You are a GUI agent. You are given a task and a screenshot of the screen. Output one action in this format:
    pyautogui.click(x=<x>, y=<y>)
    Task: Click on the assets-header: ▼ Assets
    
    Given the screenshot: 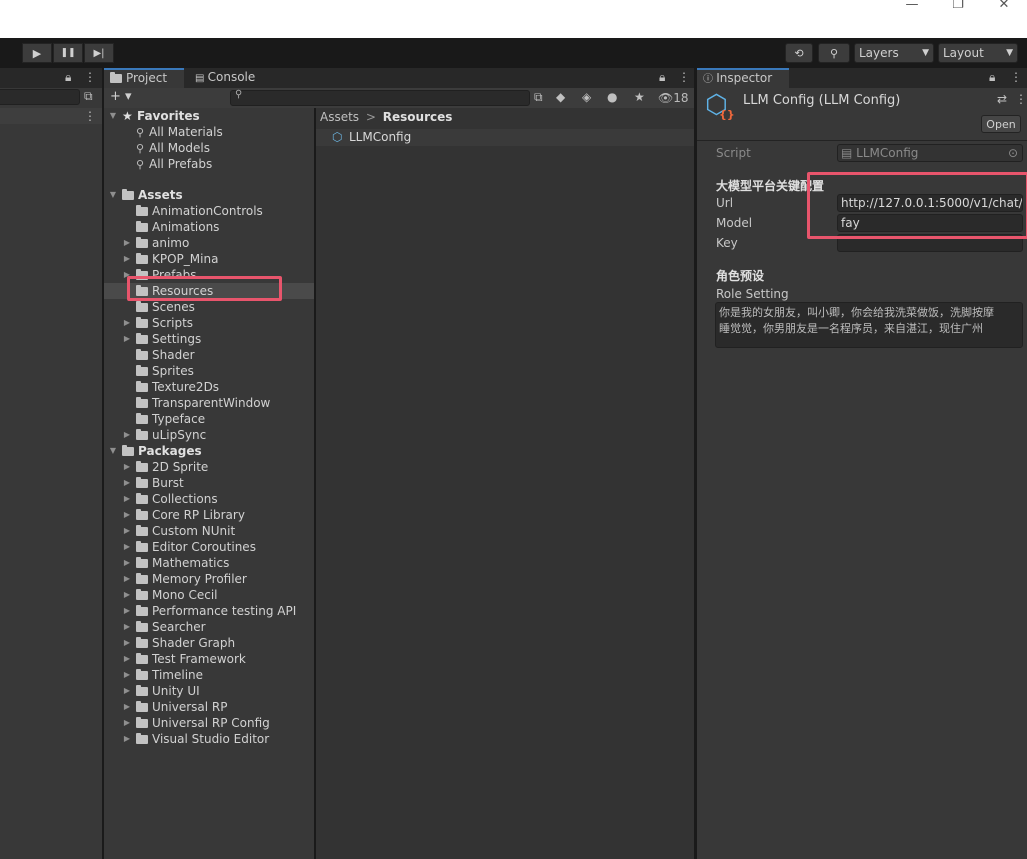 What is the action you would take?
    pyautogui.click(x=145, y=195)
    